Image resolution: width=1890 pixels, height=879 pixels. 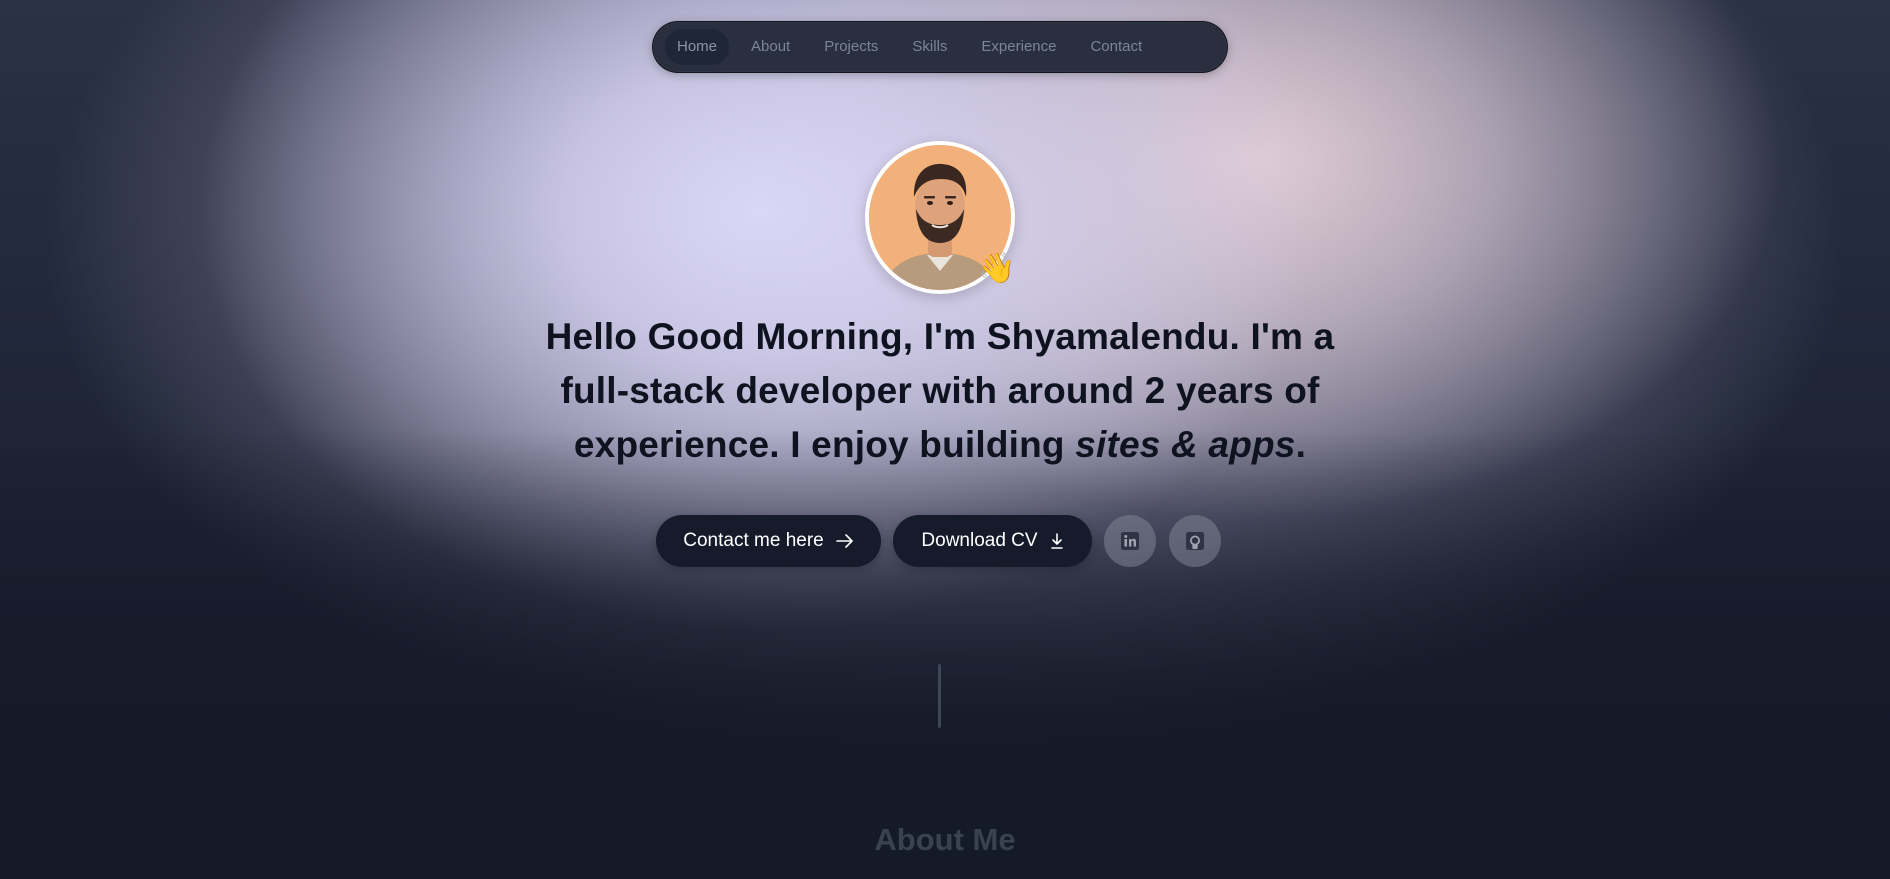 I want to click on download-cv-button: Download CV, so click(x=992, y=541).